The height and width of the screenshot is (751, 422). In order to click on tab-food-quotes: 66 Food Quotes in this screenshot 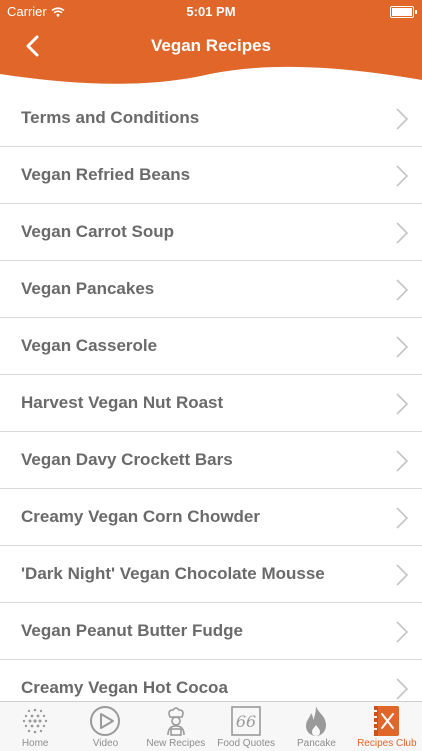, I will do `click(246, 726)`.